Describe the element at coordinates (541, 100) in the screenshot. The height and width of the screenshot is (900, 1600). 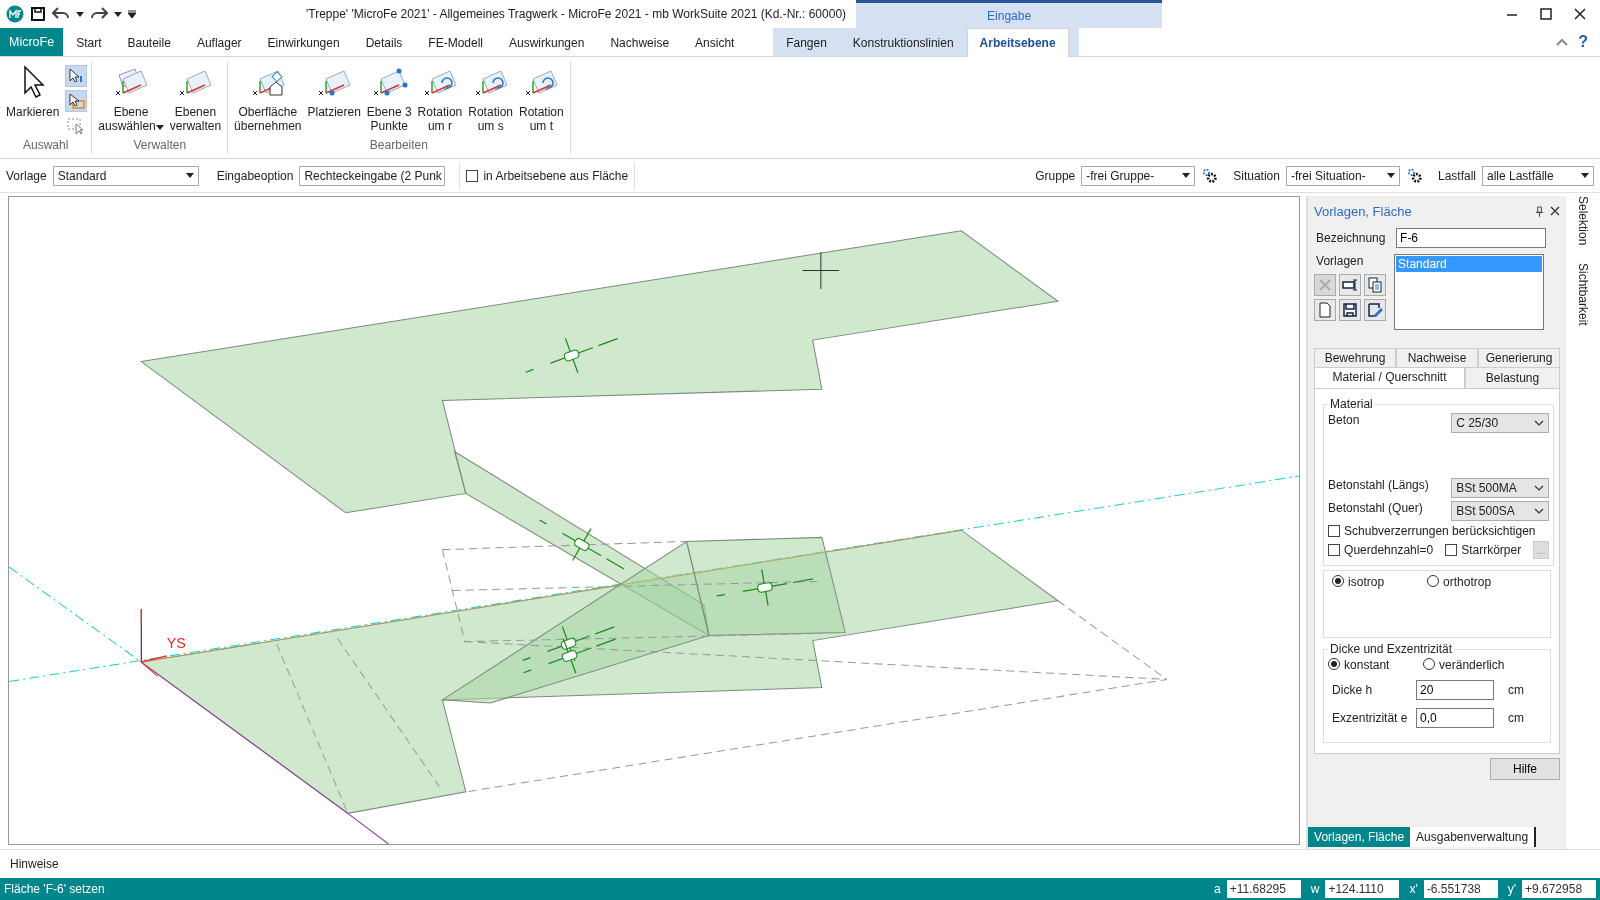
I see `ribbon-button: Rotation um t` at that location.